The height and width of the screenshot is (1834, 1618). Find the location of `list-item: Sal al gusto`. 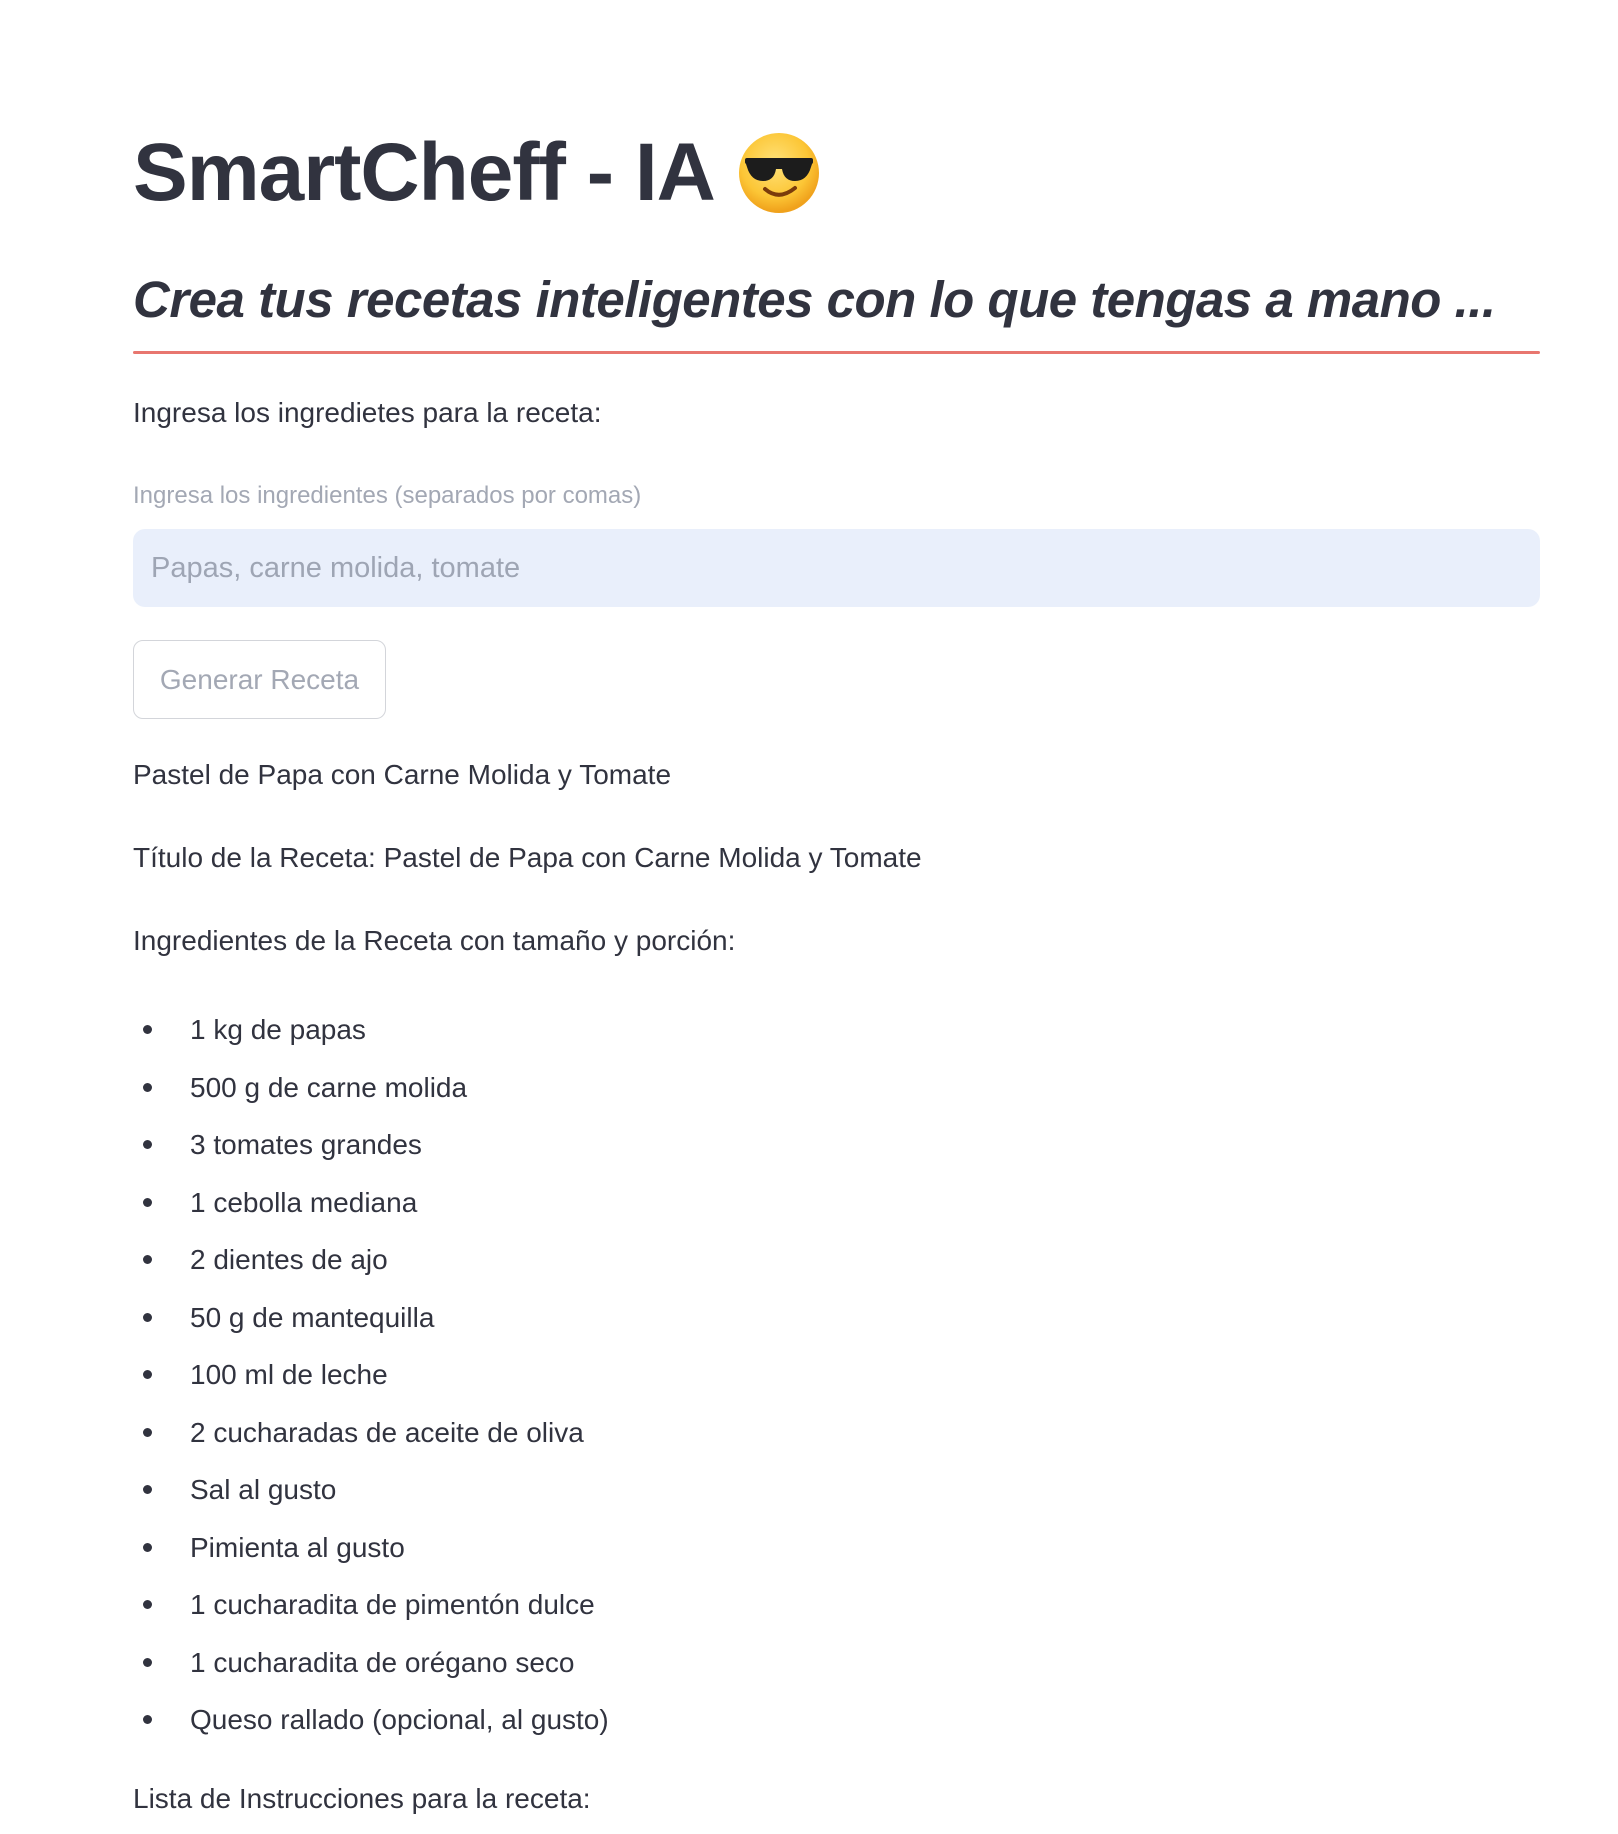

list-item: Sal al gusto is located at coordinates (371, 1490).